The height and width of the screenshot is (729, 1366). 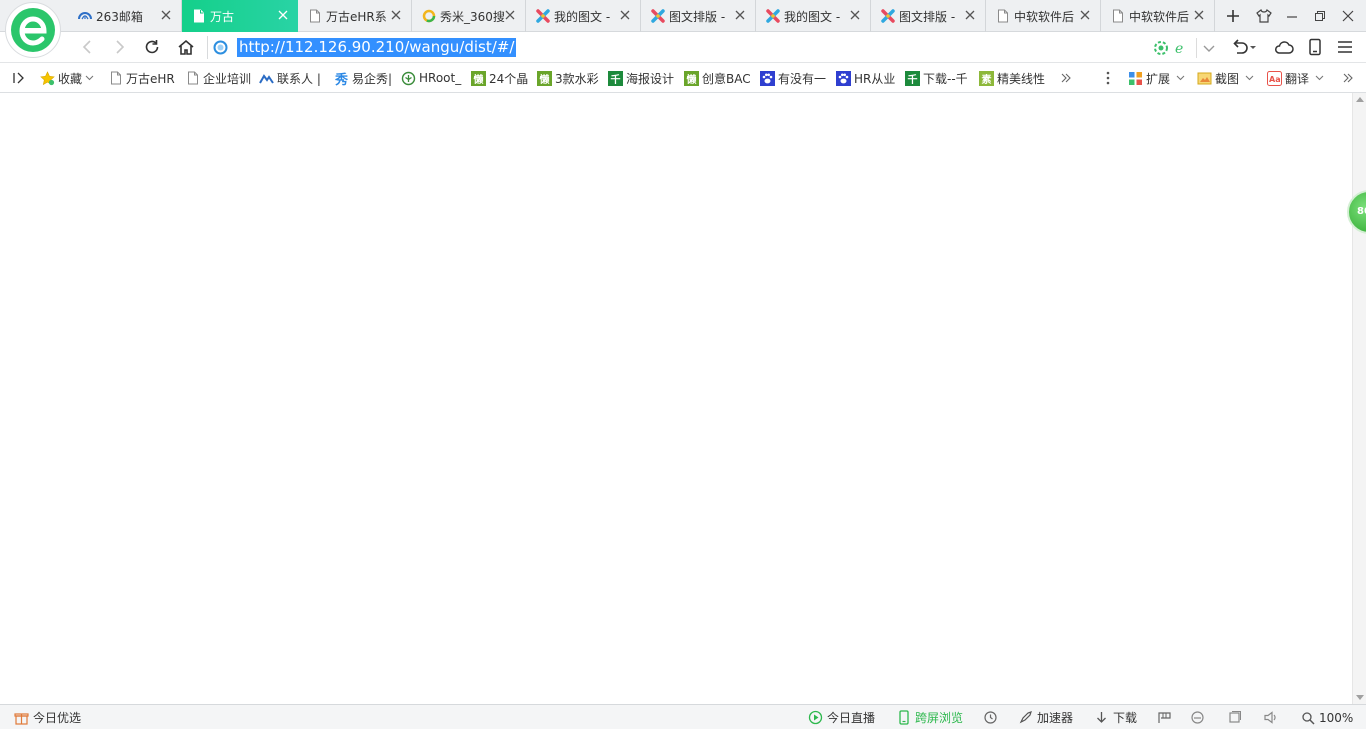 What do you see at coordinates (1158, 16) in the screenshot?
I see `tab-10: 中软软件后` at bounding box center [1158, 16].